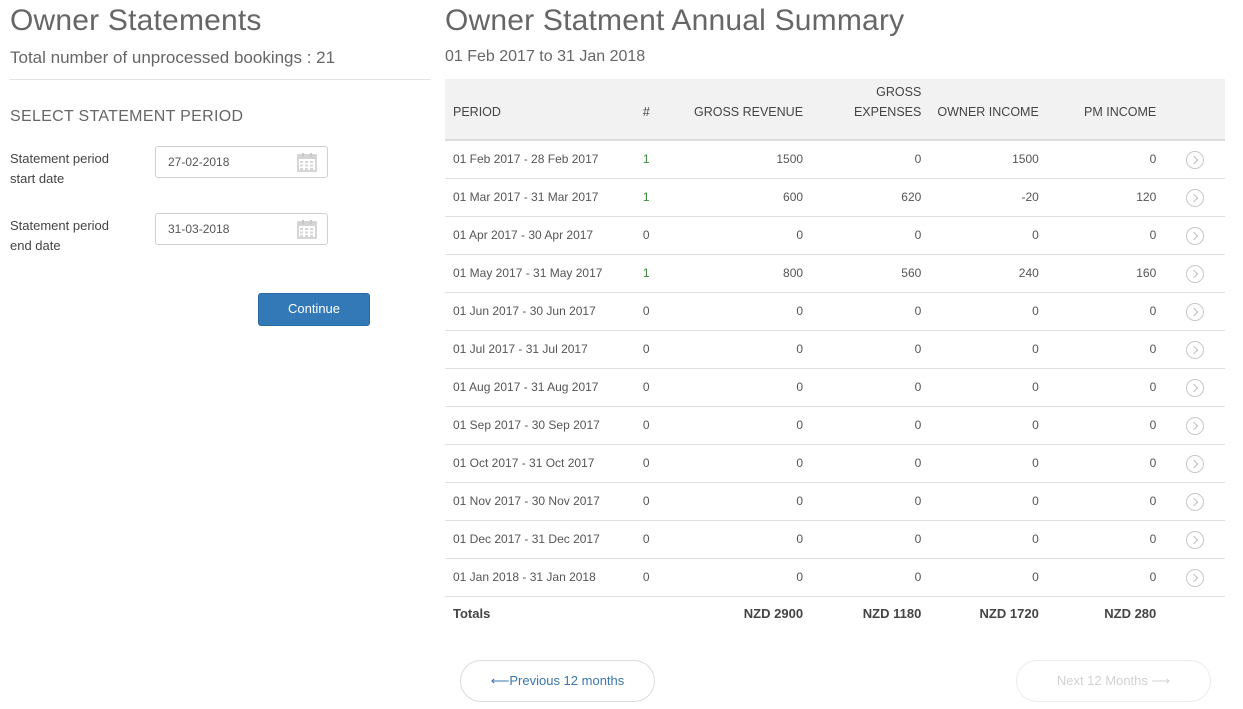 This screenshot has width=1243, height=709. What do you see at coordinates (526, 425) in the screenshot?
I see `period-cell: 01 Sep 2017 - 30 Sep 2017` at bounding box center [526, 425].